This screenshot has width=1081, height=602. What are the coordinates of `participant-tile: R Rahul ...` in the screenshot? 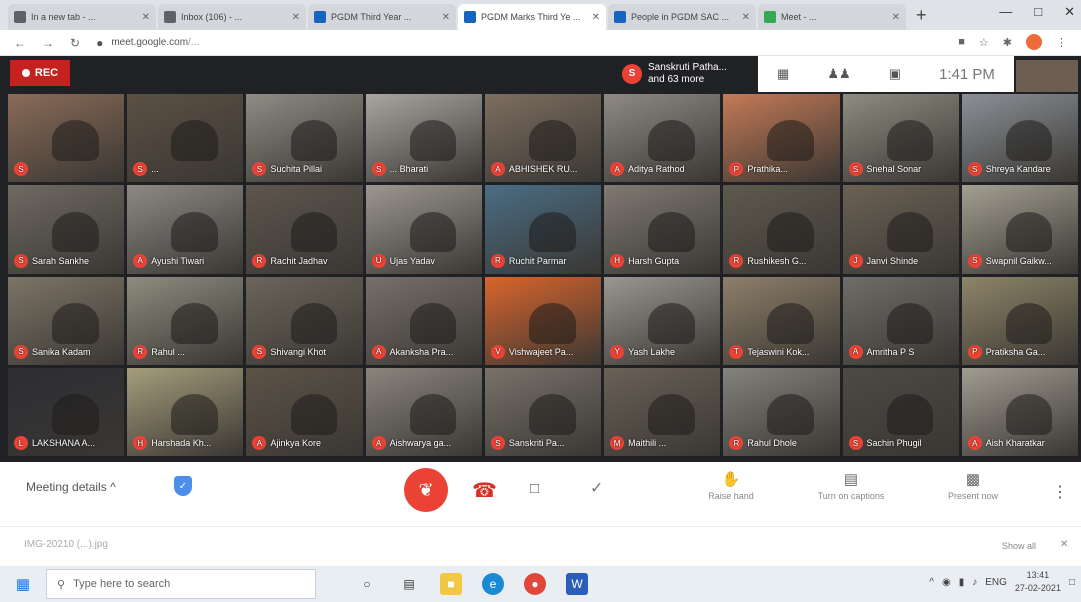 It's located at (185, 320).